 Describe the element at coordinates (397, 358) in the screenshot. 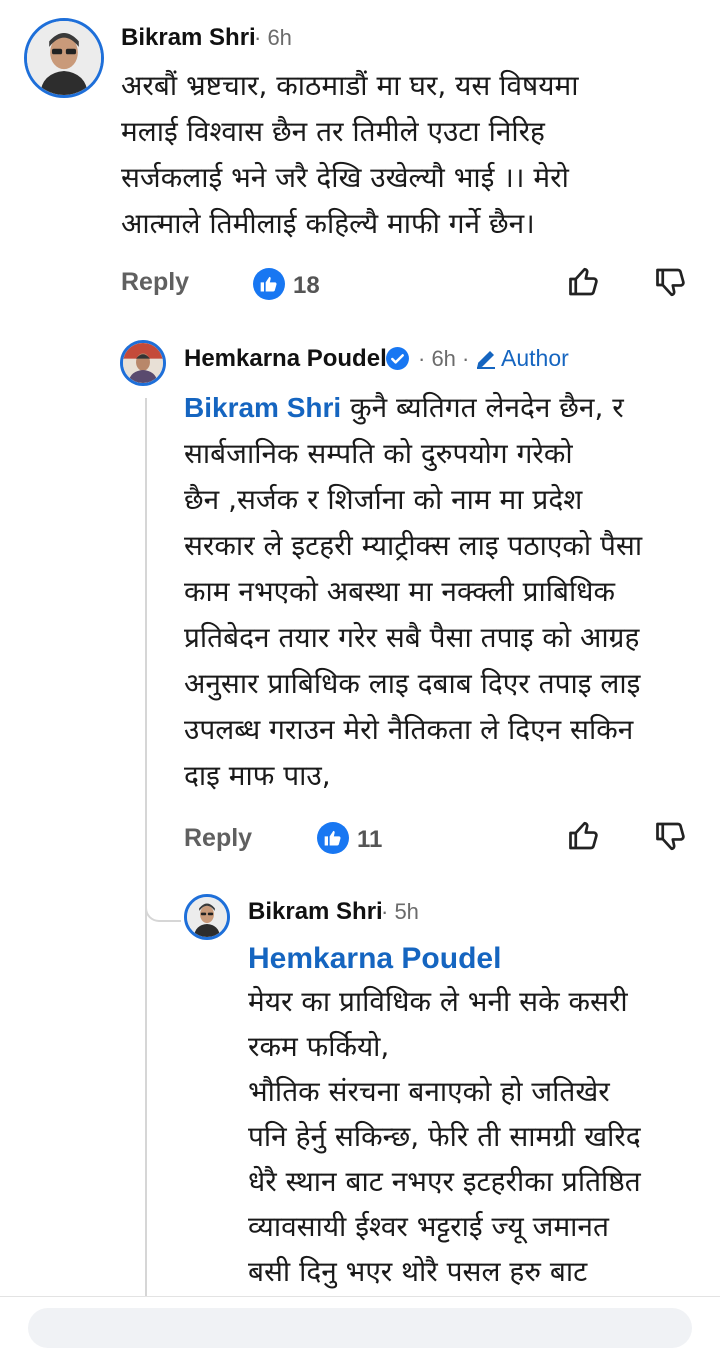

I see `verified-icon` at that location.